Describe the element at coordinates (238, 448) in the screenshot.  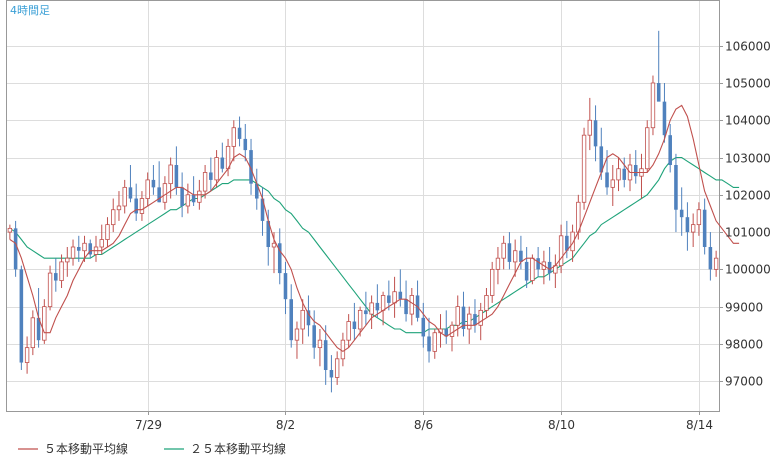
I see `legend-label-ma25: ２５本移動平均線` at that location.